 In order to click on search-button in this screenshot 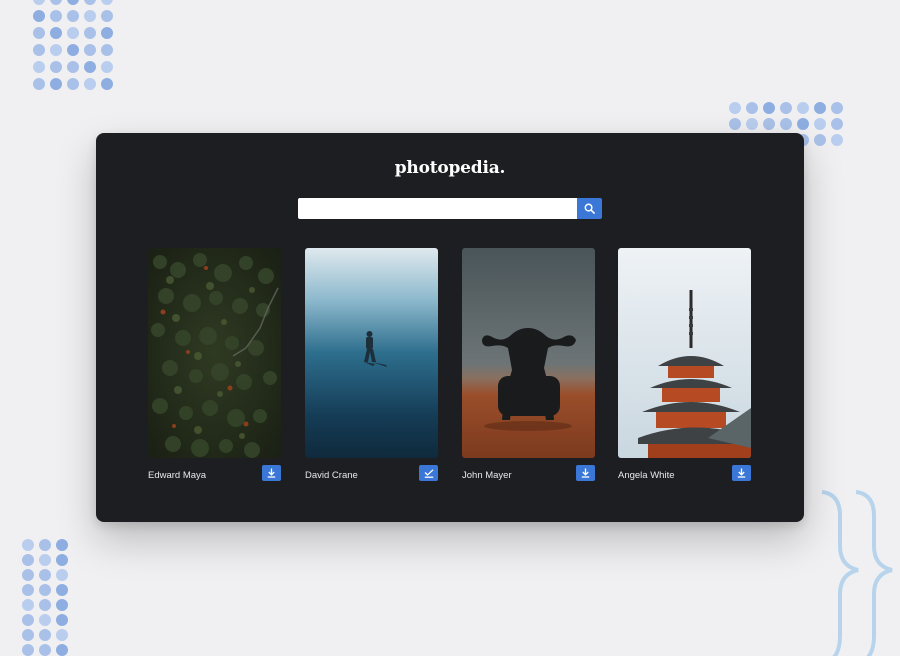, I will do `click(589, 208)`.